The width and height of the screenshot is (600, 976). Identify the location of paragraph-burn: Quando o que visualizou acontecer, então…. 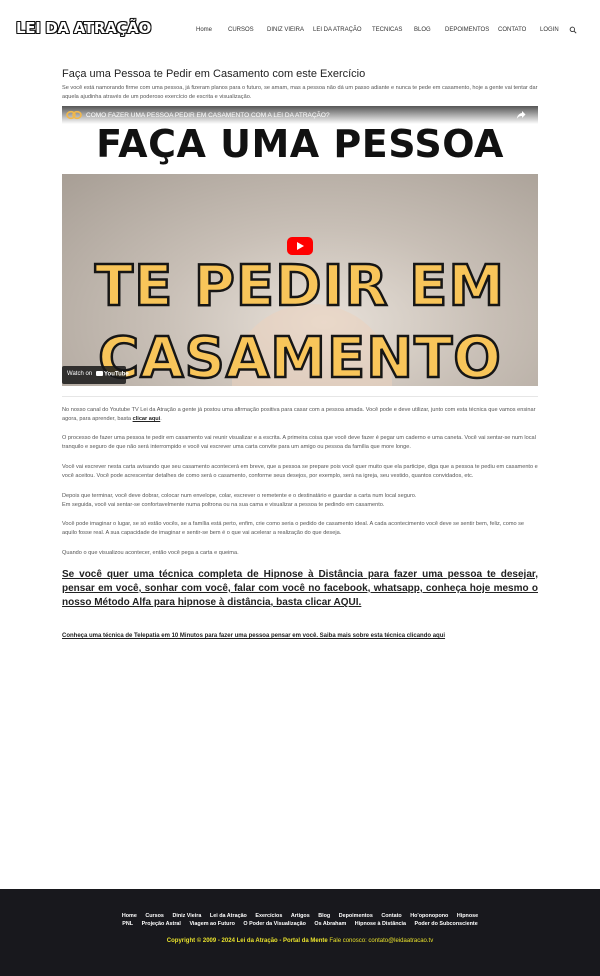
(150, 553).